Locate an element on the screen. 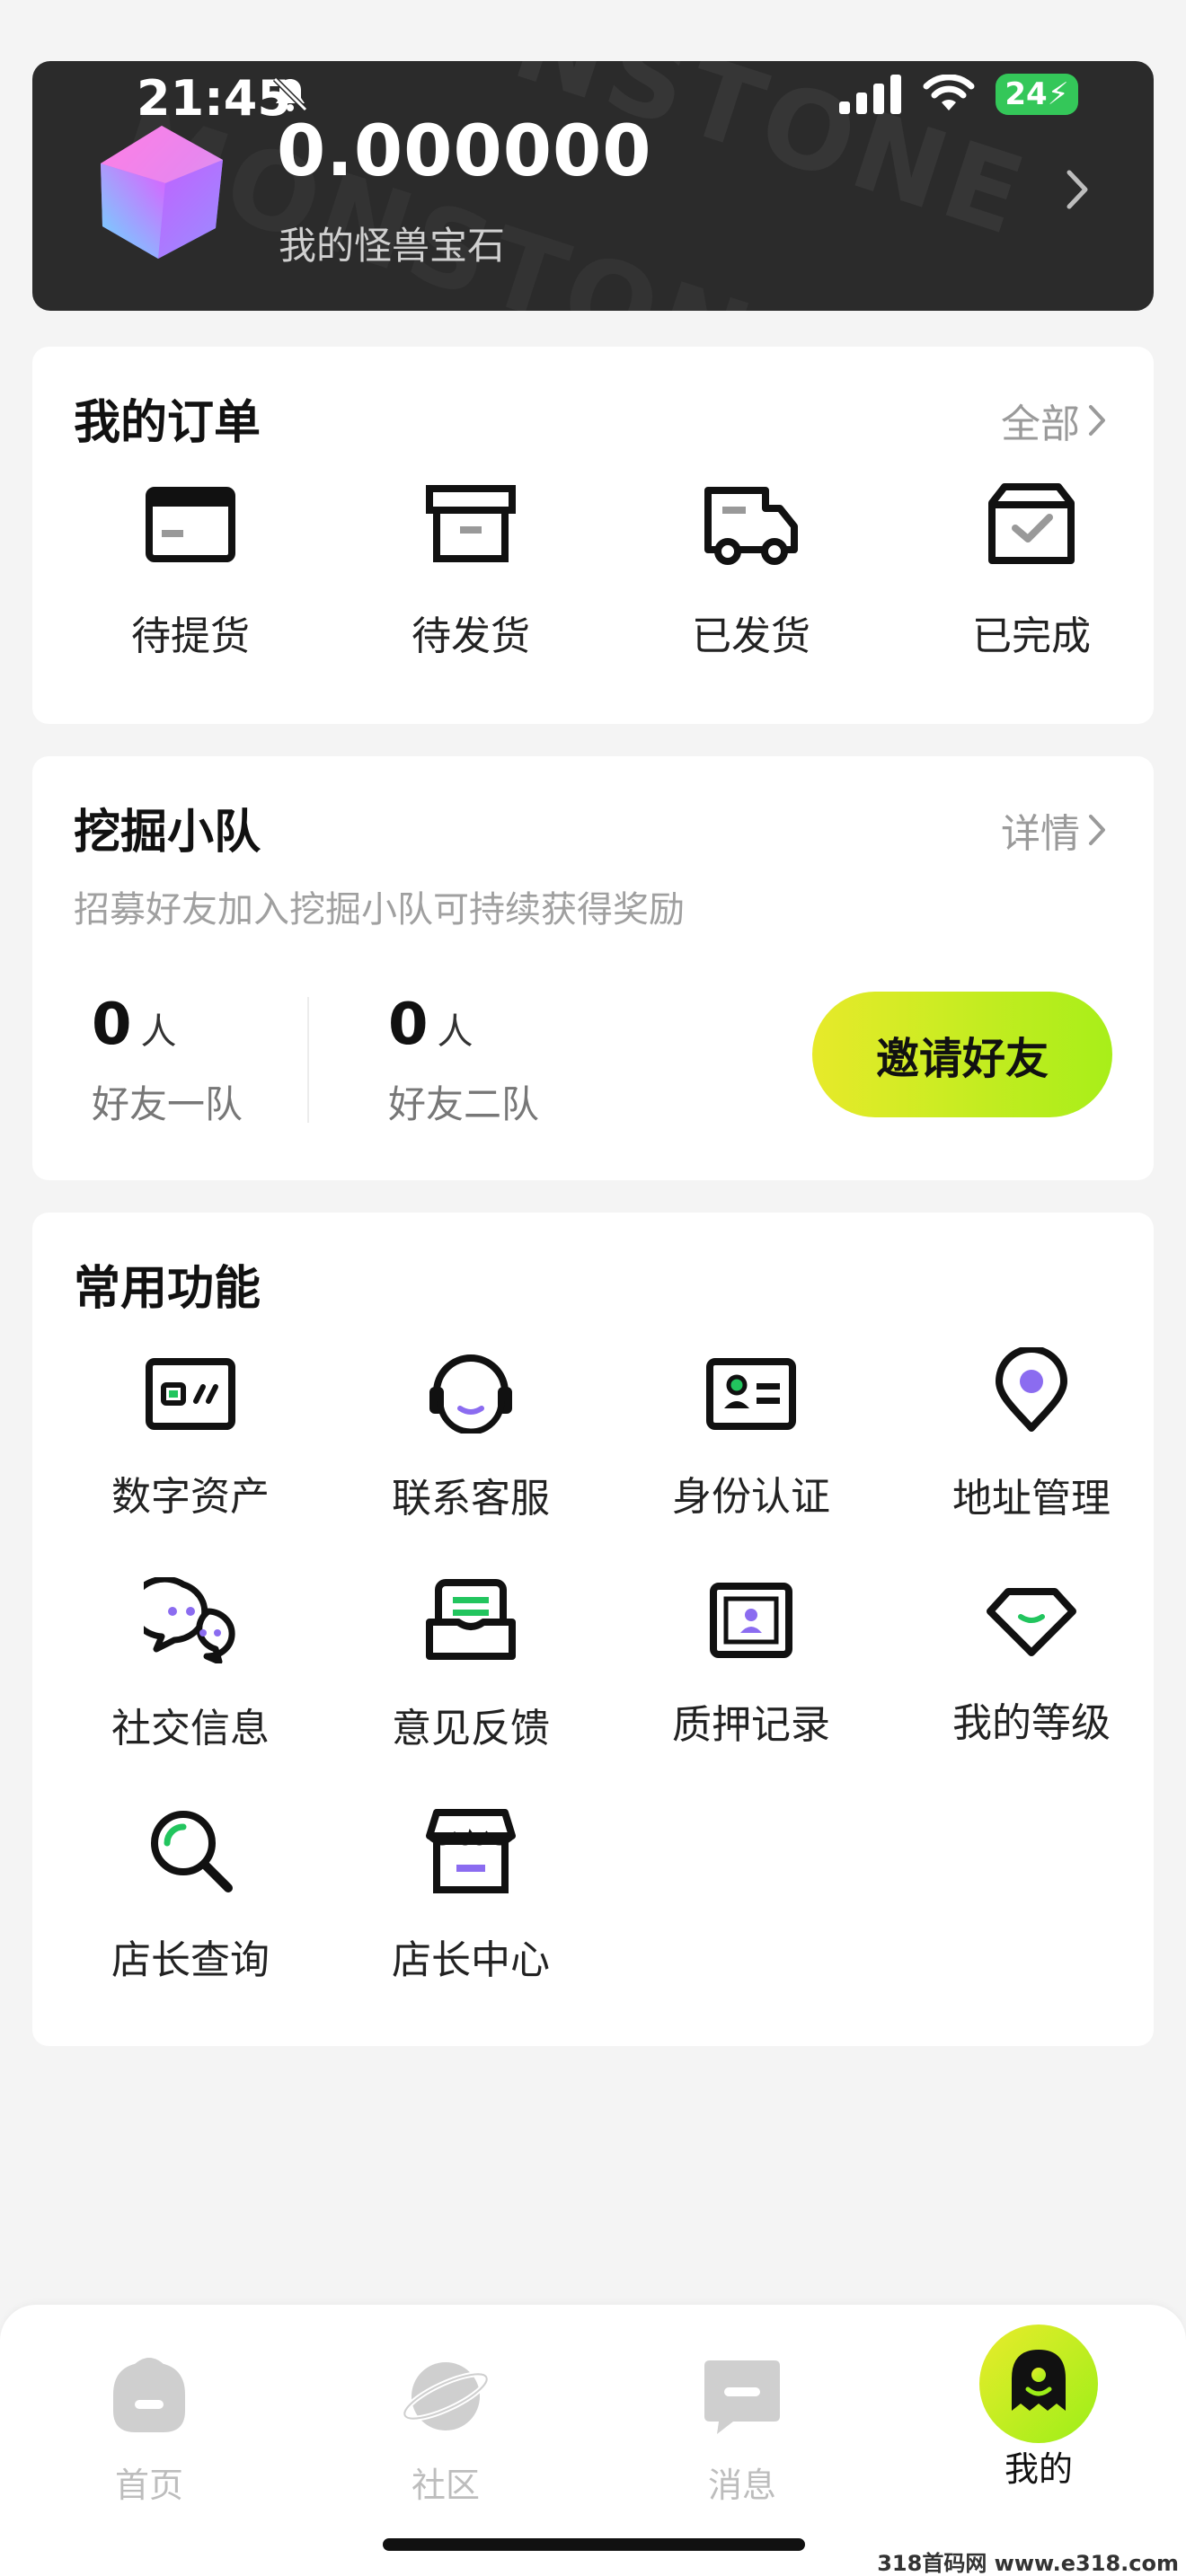 The image size is (1186, 2576). wifi-icon is located at coordinates (949, 92).